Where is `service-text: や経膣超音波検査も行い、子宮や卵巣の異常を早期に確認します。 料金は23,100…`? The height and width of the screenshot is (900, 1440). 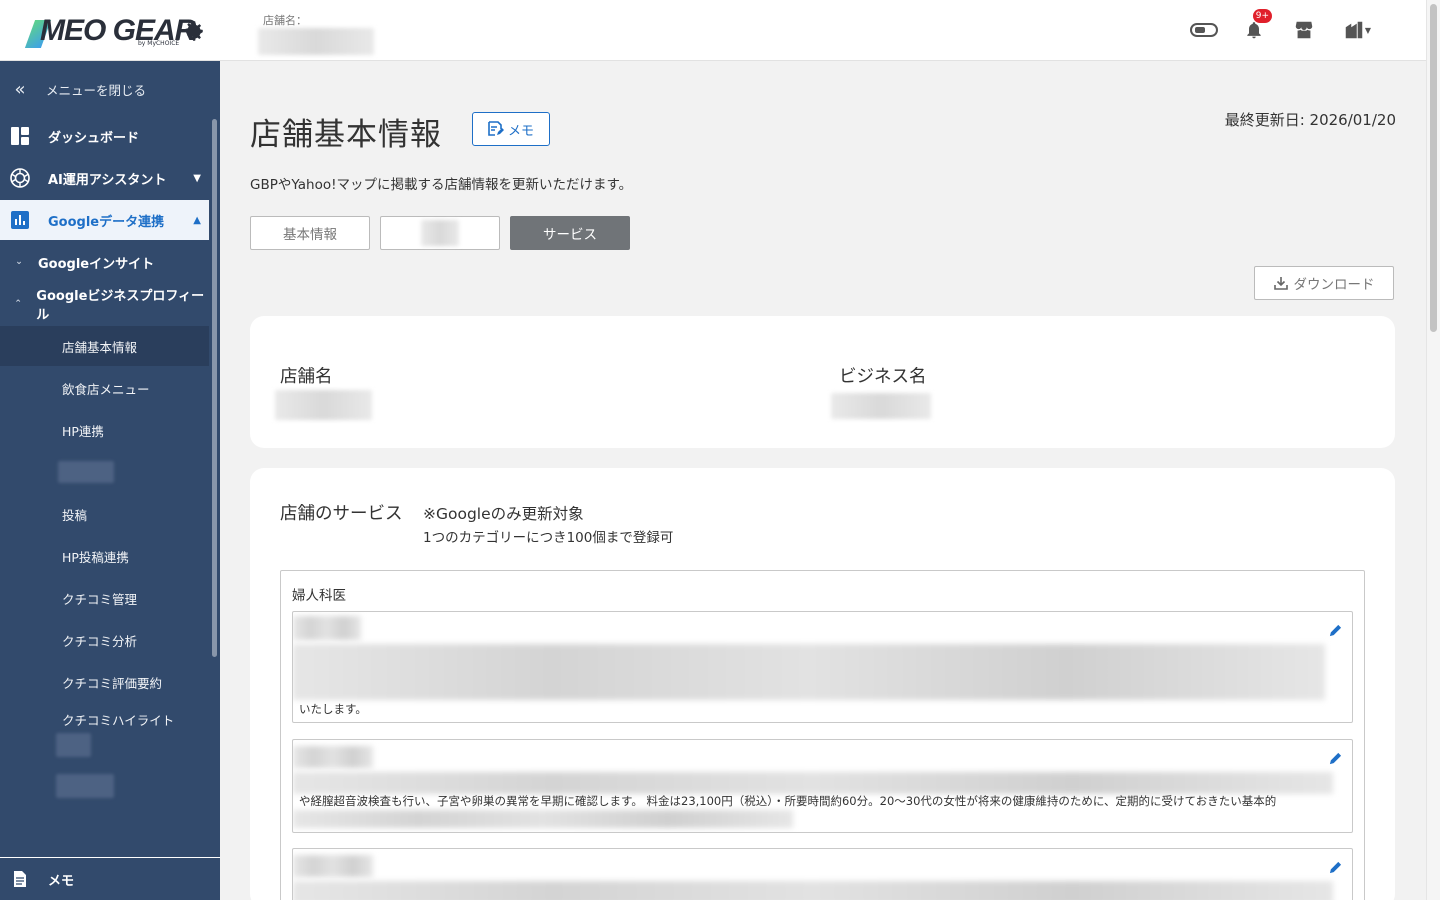 service-text: や経膣超音波検査も行い、子宮や卵巣の異常を早期に確認します。 料金は23,100… is located at coordinates (788, 801).